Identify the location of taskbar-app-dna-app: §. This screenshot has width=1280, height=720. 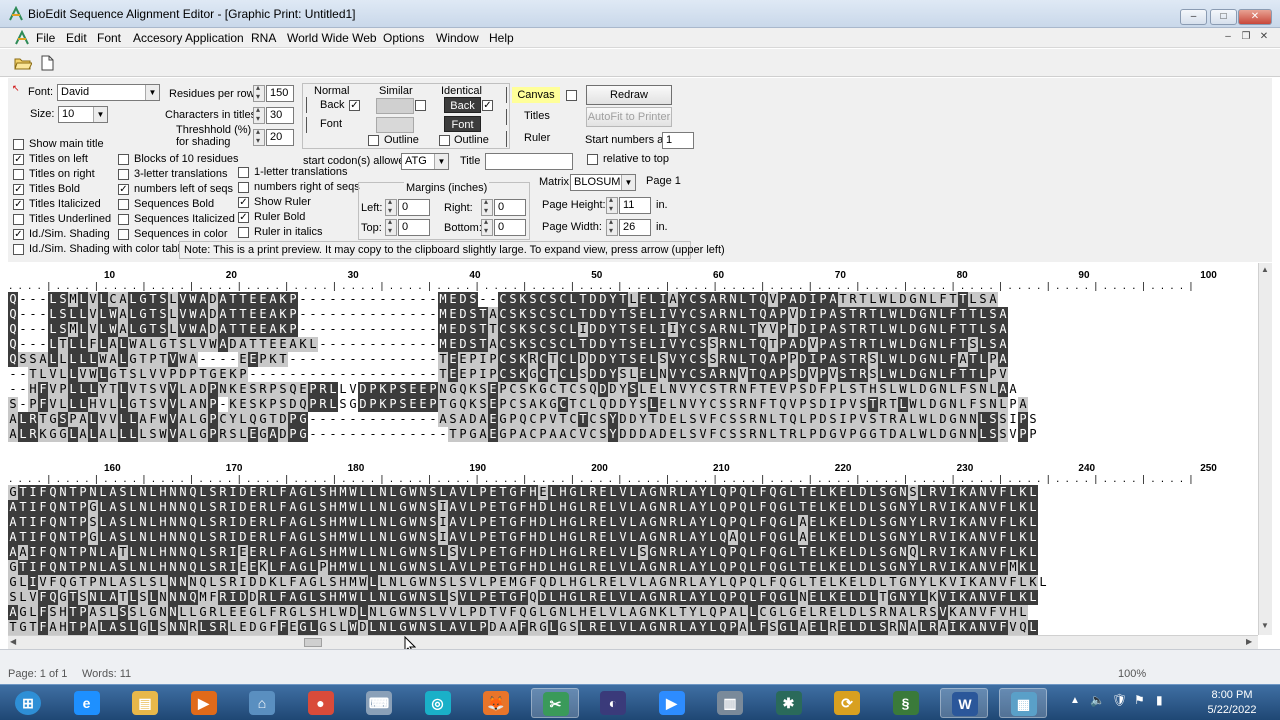
(906, 703).